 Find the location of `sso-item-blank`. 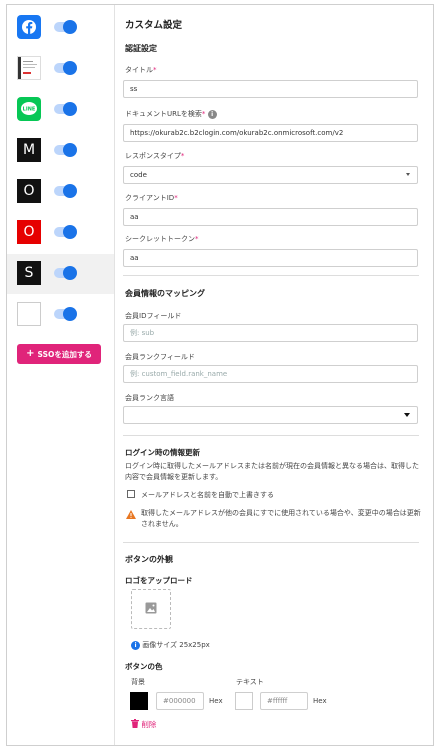

sso-item-blank is located at coordinates (60, 315).